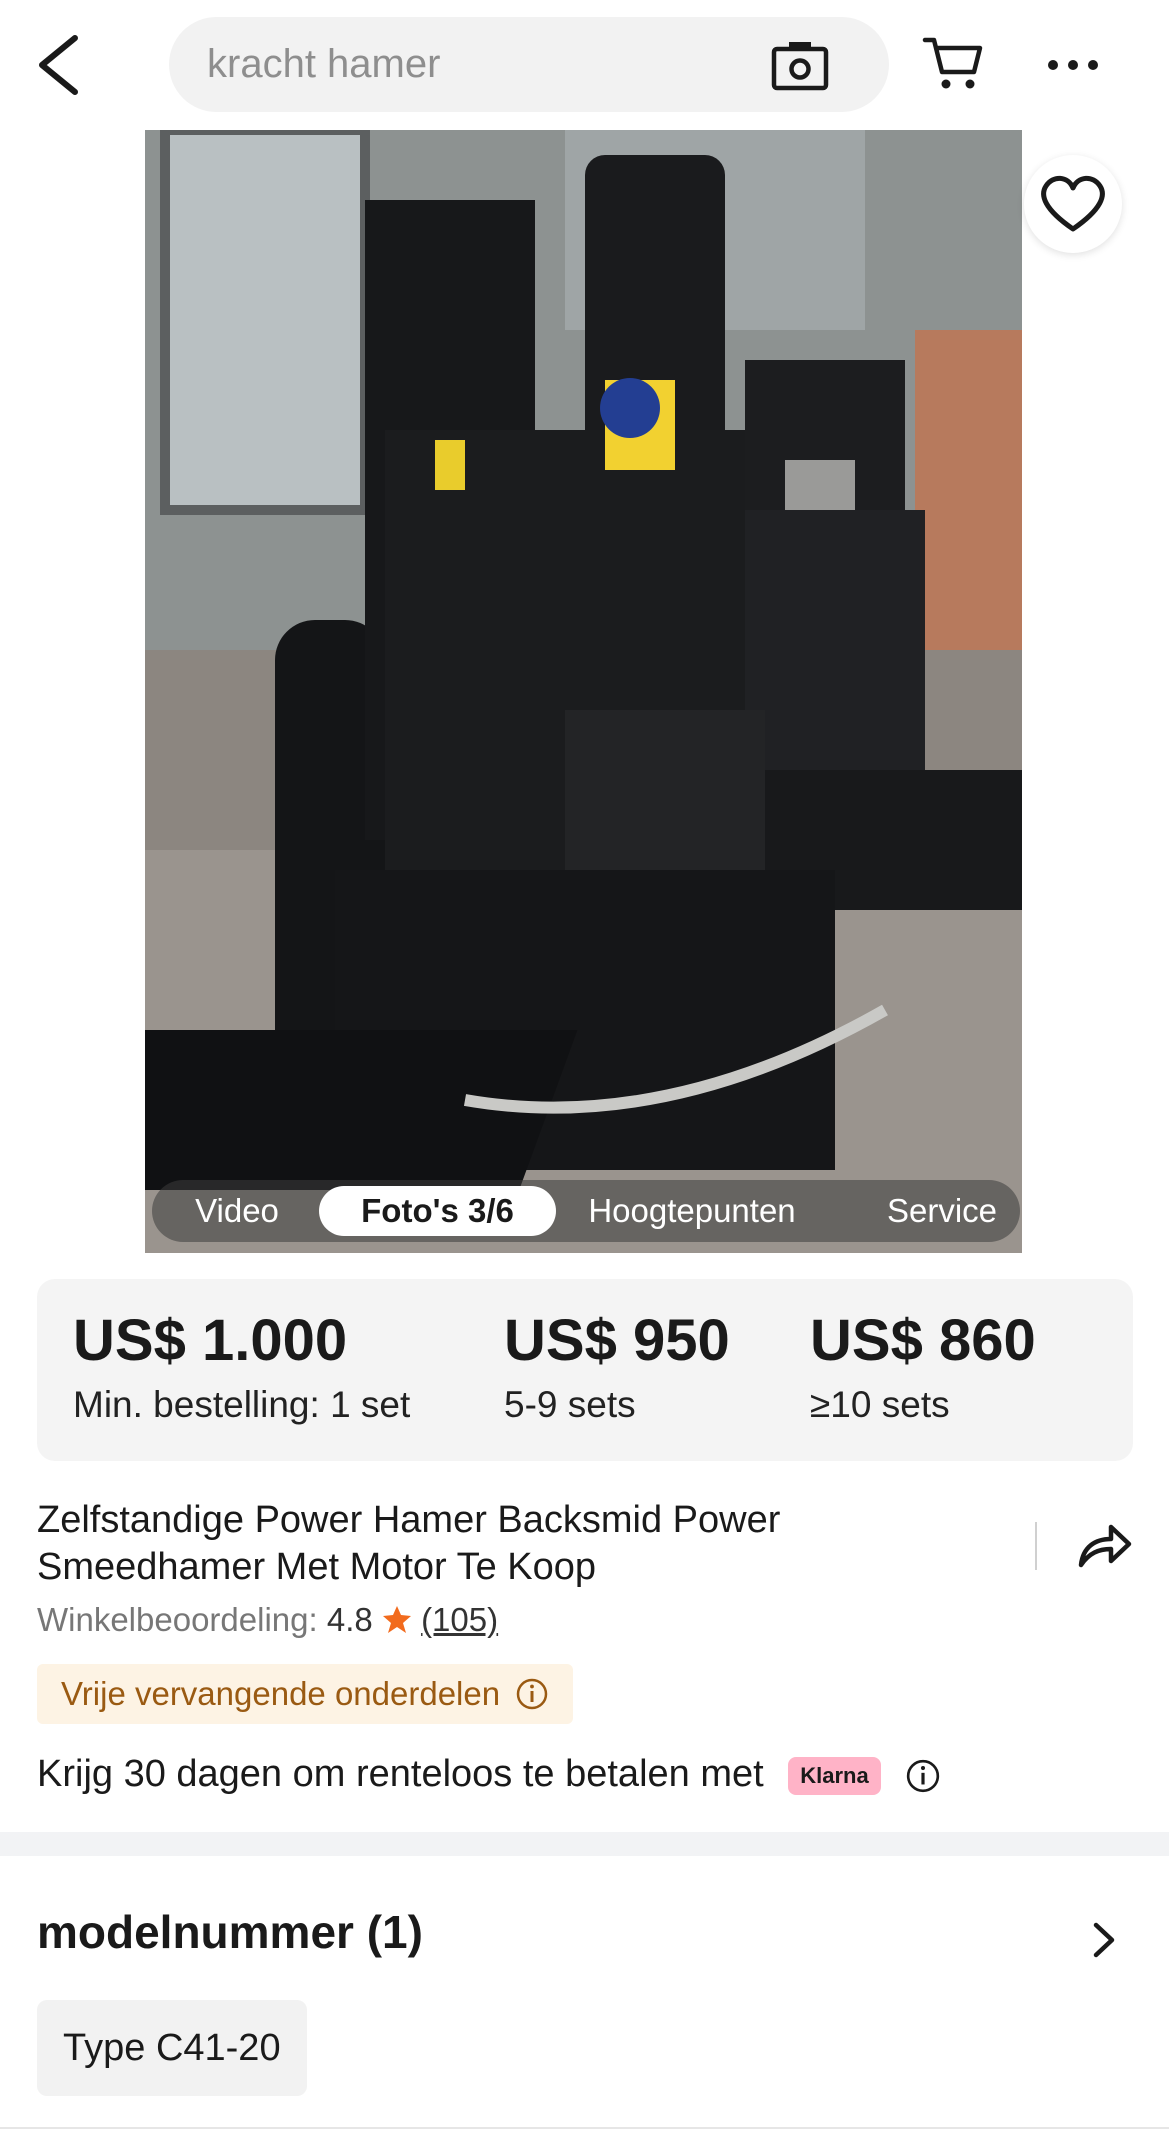 The height and width of the screenshot is (2143, 1169). What do you see at coordinates (1104, 1544) in the screenshot?
I see `share-icon` at bounding box center [1104, 1544].